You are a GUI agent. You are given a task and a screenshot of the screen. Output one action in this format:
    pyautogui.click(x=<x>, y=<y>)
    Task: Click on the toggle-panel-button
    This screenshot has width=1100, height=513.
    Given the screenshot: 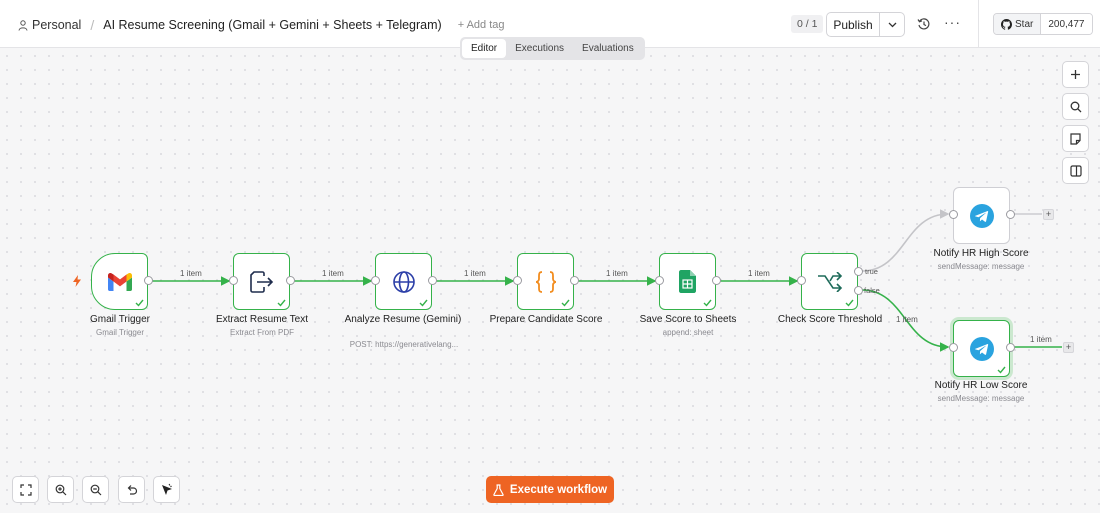 What is the action you would take?
    pyautogui.click(x=1075, y=170)
    